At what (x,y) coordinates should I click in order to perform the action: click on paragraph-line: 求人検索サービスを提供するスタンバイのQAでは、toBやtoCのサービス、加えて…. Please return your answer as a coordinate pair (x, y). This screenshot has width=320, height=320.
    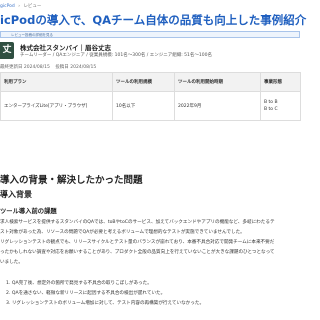
    Looking at the image, I should click on (137, 222).